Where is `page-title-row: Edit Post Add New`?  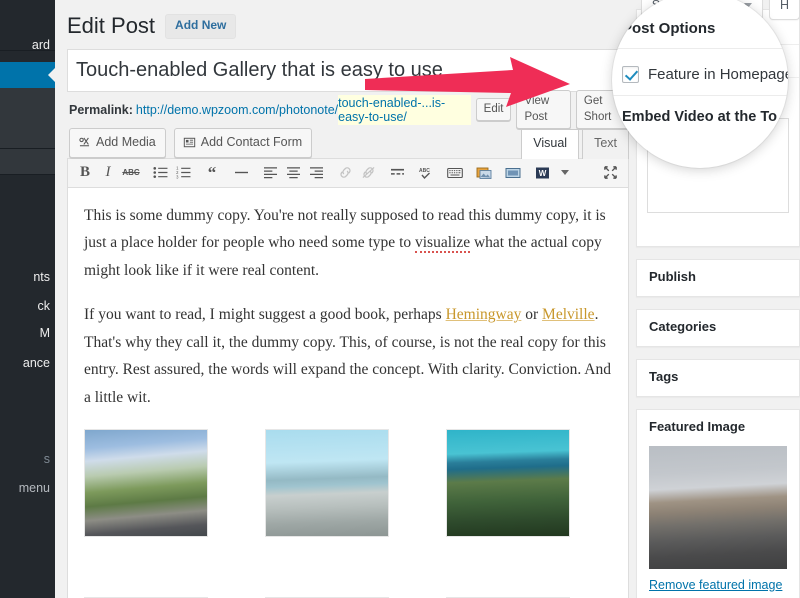
page-title-row: Edit Post Add New is located at coordinates (348, 24).